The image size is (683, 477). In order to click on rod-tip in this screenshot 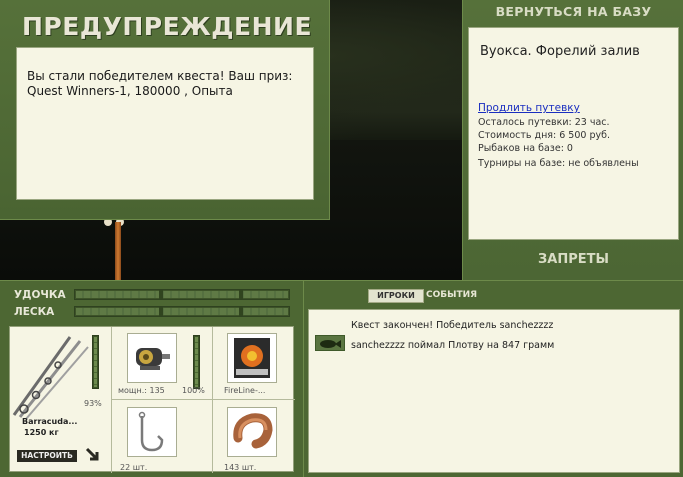, I will do `click(118, 251)`.